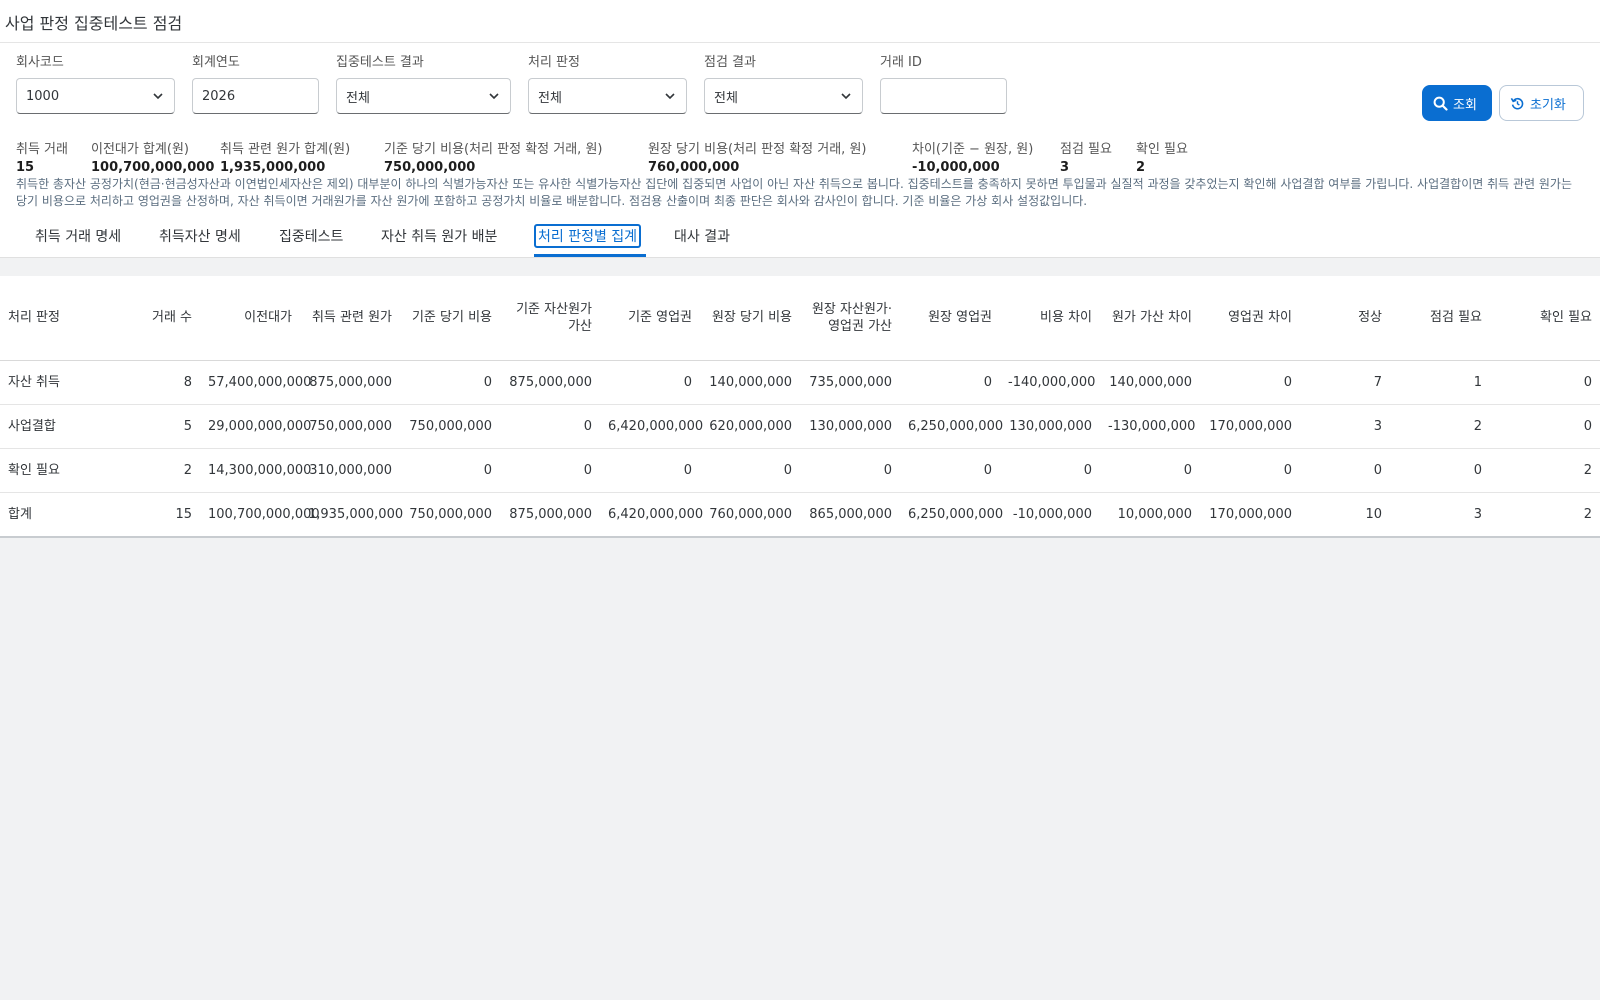 This screenshot has height=1000, width=1600. Describe the element at coordinates (95, 96) in the screenshot. I see `company-code-select: 1000` at that location.